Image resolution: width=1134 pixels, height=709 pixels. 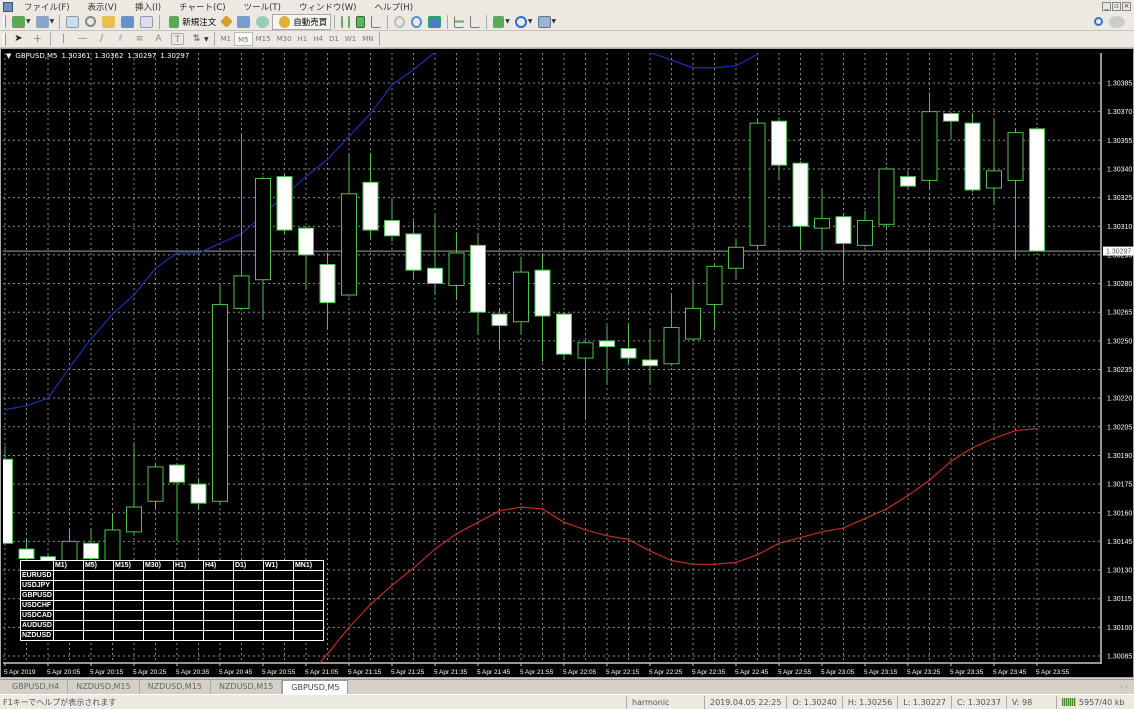 What do you see at coordinates (1124, 687) in the screenshot?
I see `tab-scroll-arrows-icon: ‹ ›` at bounding box center [1124, 687].